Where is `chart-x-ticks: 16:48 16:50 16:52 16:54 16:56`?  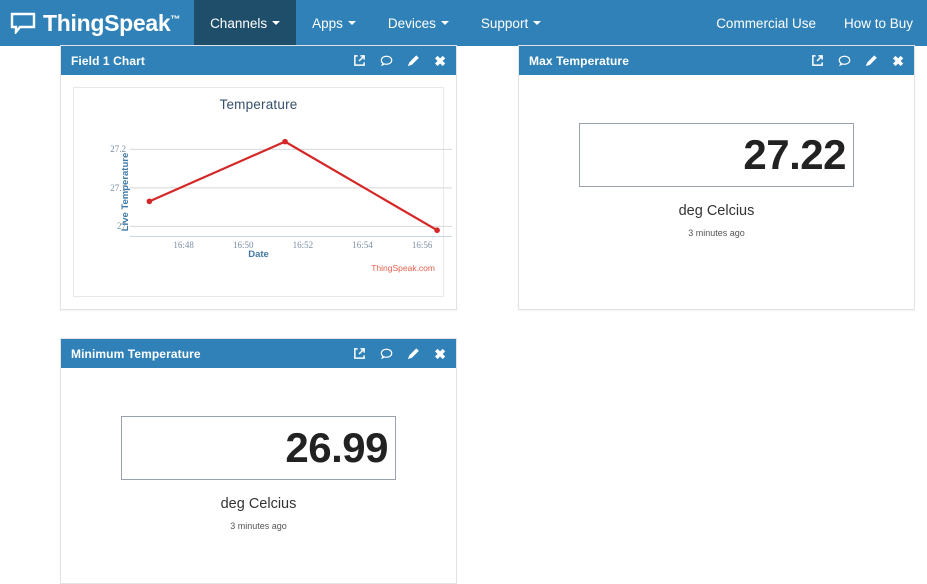 chart-x-ticks: 16:48 16:50 16:52 16:54 16:56 is located at coordinates (291, 246).